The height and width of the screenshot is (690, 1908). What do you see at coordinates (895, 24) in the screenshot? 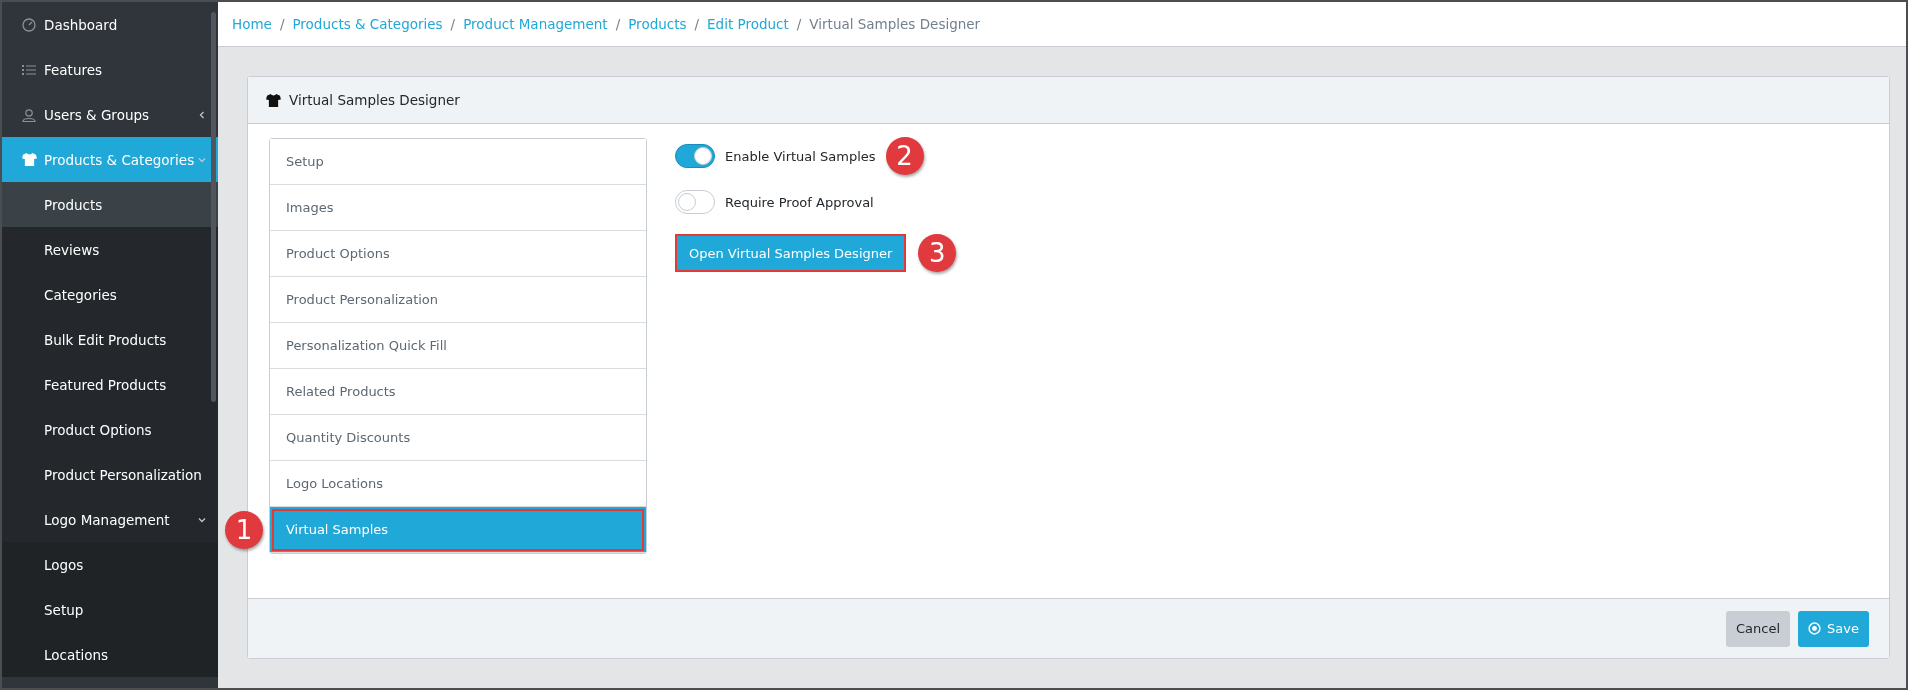
I see `breadcrumb-page-title: Virtual Samples Designer` at bounding box center [895, 24].